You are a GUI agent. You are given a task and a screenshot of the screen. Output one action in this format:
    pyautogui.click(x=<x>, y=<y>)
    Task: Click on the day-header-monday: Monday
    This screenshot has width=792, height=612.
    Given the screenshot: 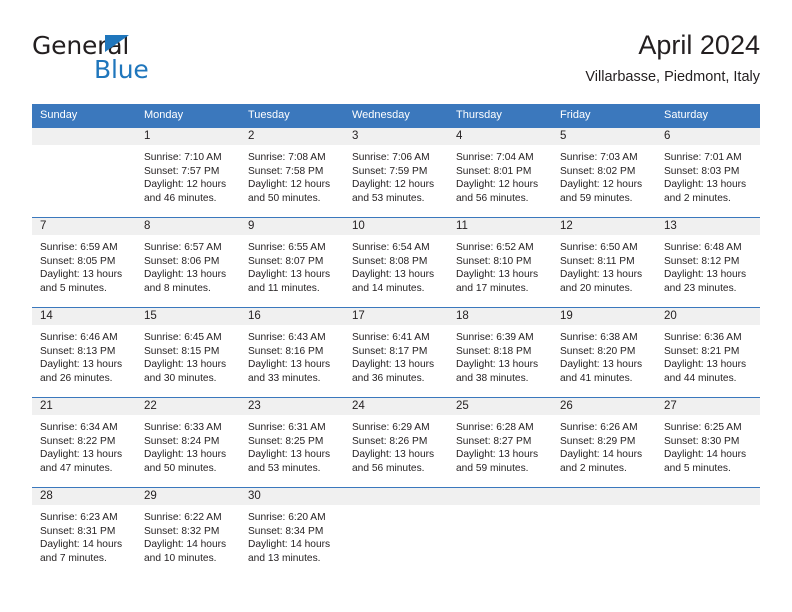 What is the action you would take?
    pyautogui.click(x=188, y=116)
    